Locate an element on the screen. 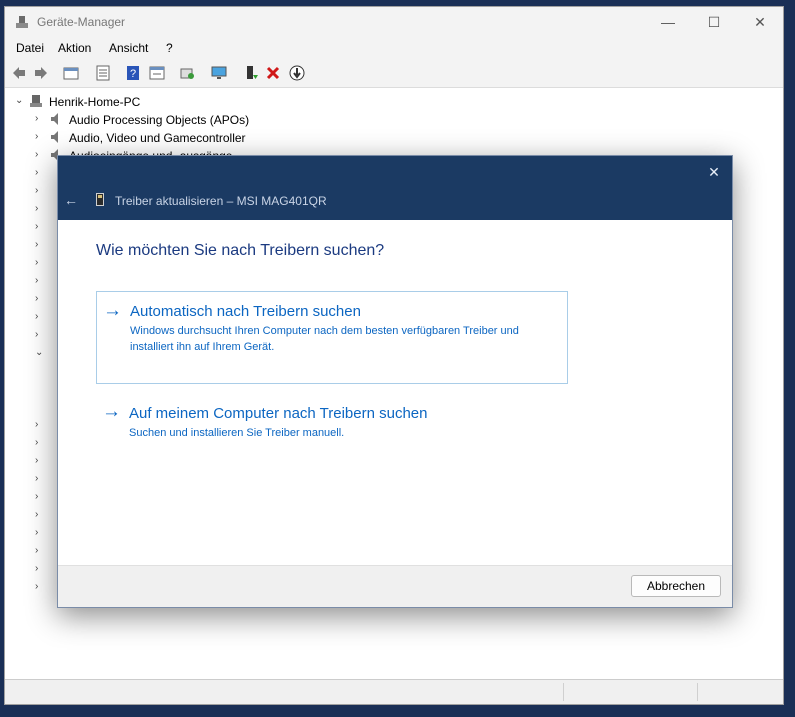 The width and height of the screenshot is (795, 717). properties-icon is located at coordinates (103, 73).